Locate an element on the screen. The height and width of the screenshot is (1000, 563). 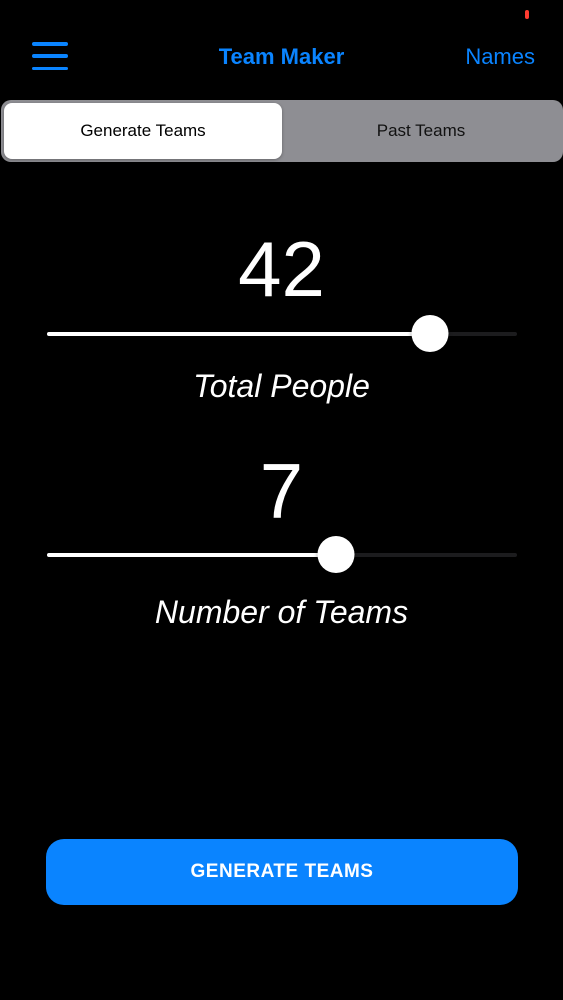
number-of-teams-value: 7 is located at coordinates (281, 491).